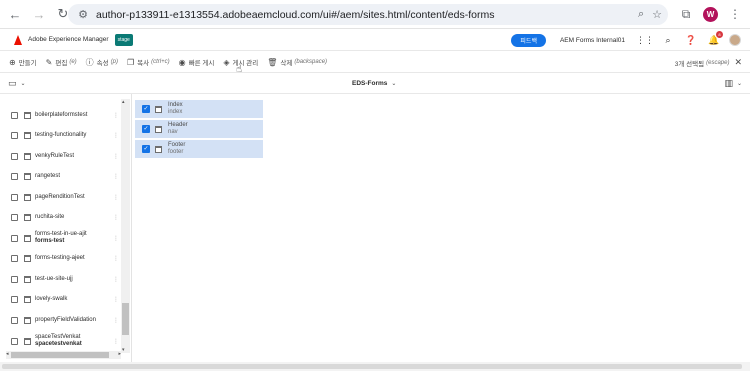 Image resolution: width=750 pixels, height=371 pixels. I want to click on horizontal-scrollbar: ◂ ▸, so click(63, 355).